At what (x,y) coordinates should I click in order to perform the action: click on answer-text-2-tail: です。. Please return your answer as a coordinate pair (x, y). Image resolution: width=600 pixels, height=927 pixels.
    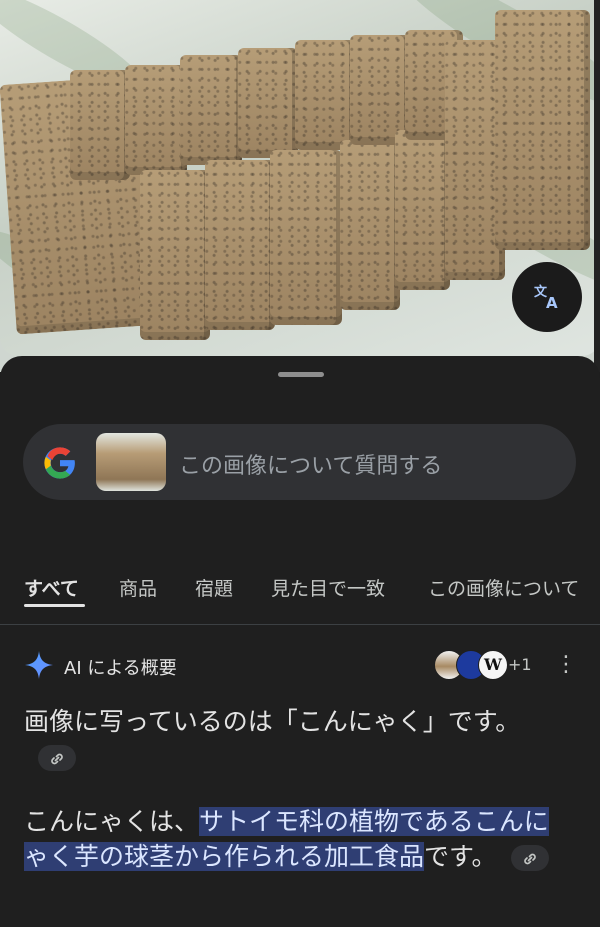
    Looking at the image, I should click on (460, 856).